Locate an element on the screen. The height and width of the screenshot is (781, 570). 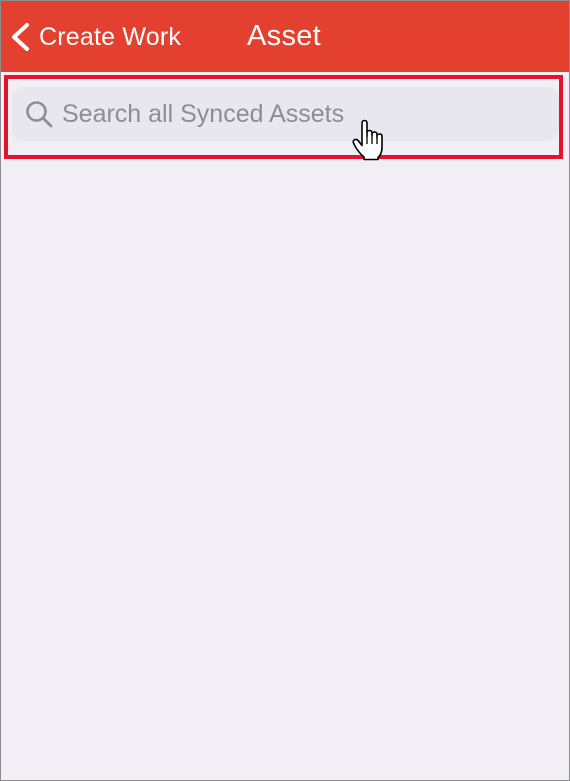
search-input is located at coordinates (297, 114).